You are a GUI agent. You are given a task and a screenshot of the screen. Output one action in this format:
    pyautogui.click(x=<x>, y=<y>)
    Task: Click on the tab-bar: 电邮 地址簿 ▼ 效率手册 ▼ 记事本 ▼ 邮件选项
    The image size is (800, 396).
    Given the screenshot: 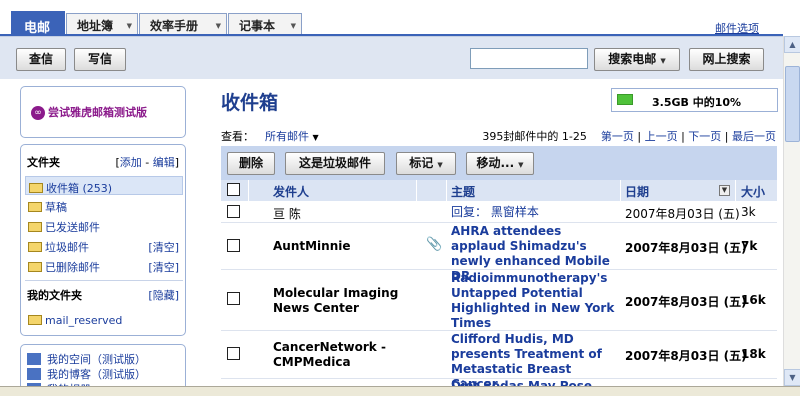 What is the action you would take?
    pyautogui.click(x=391, y=18)
    